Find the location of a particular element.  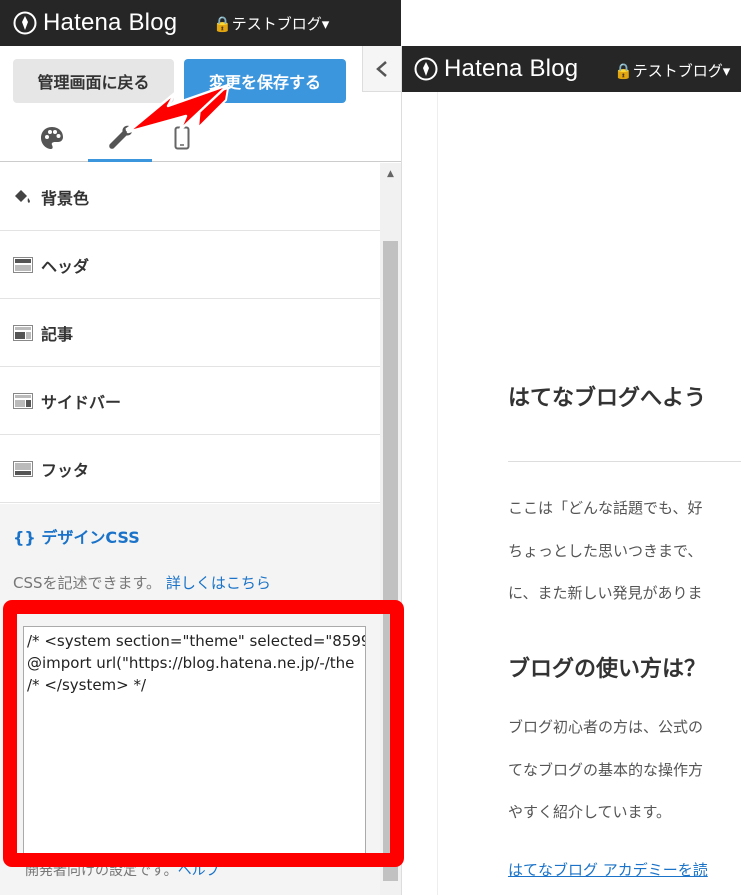

footer-layout-icon is located at coordinates (23, 468).